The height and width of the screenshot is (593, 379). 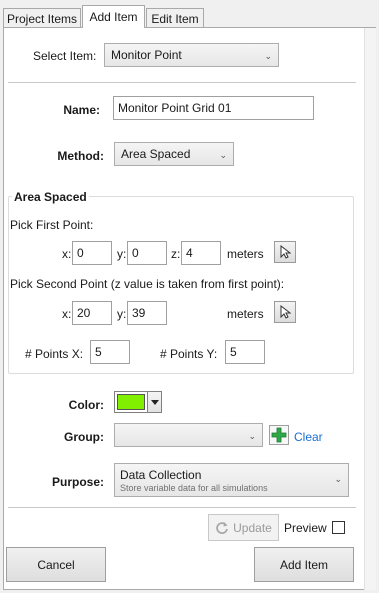 I want to click on first-y-label: y:, so click(x=122, y=254).